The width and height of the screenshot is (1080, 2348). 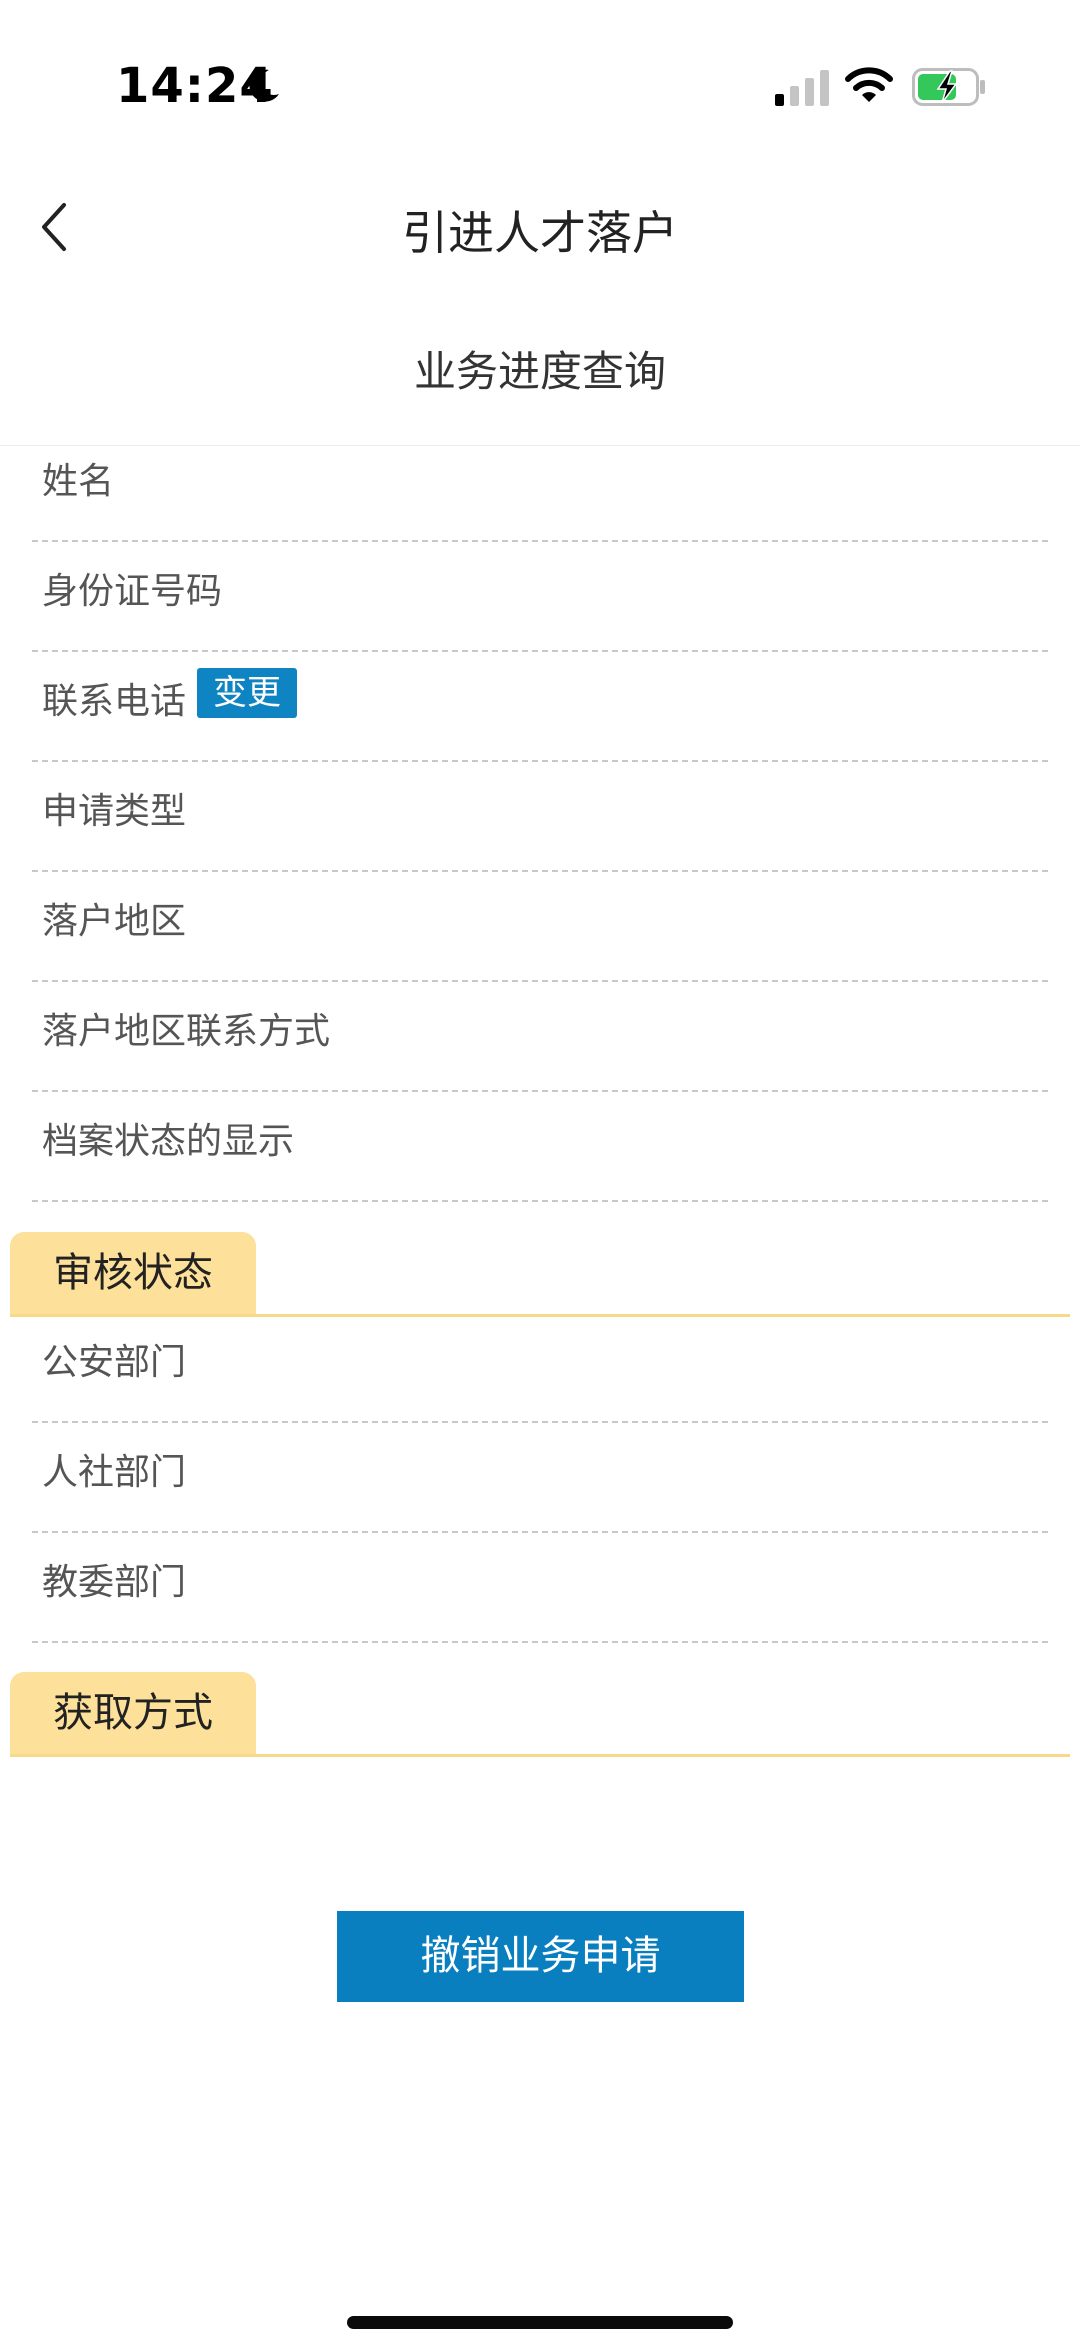 I want to click on wifi-icon, so click(x=869, y=84).